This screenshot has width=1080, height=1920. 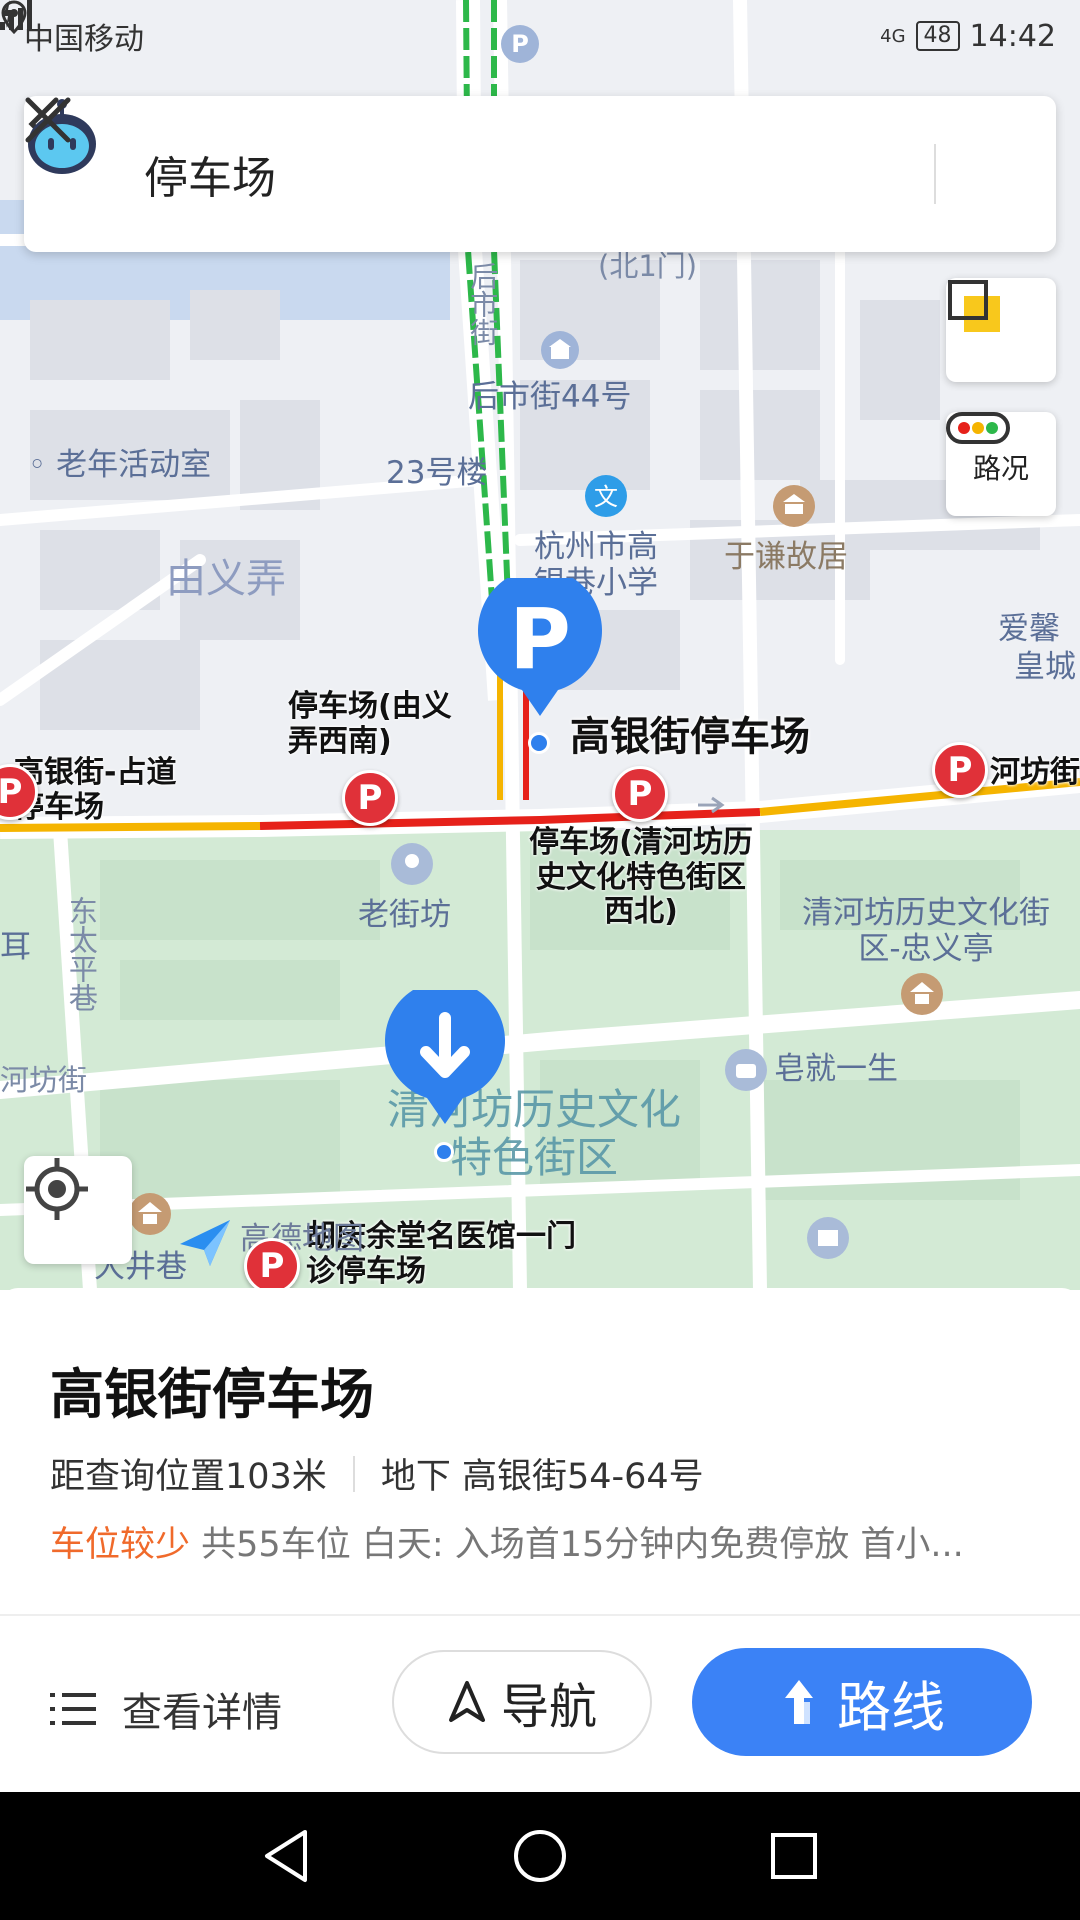 I want to click on nav-recents-icon, so click(x=794, y=1856).